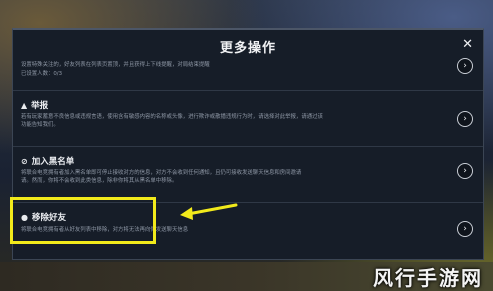  I want to click on blacklist-header: ⊘ 加入黑名单, so click(48, 161).